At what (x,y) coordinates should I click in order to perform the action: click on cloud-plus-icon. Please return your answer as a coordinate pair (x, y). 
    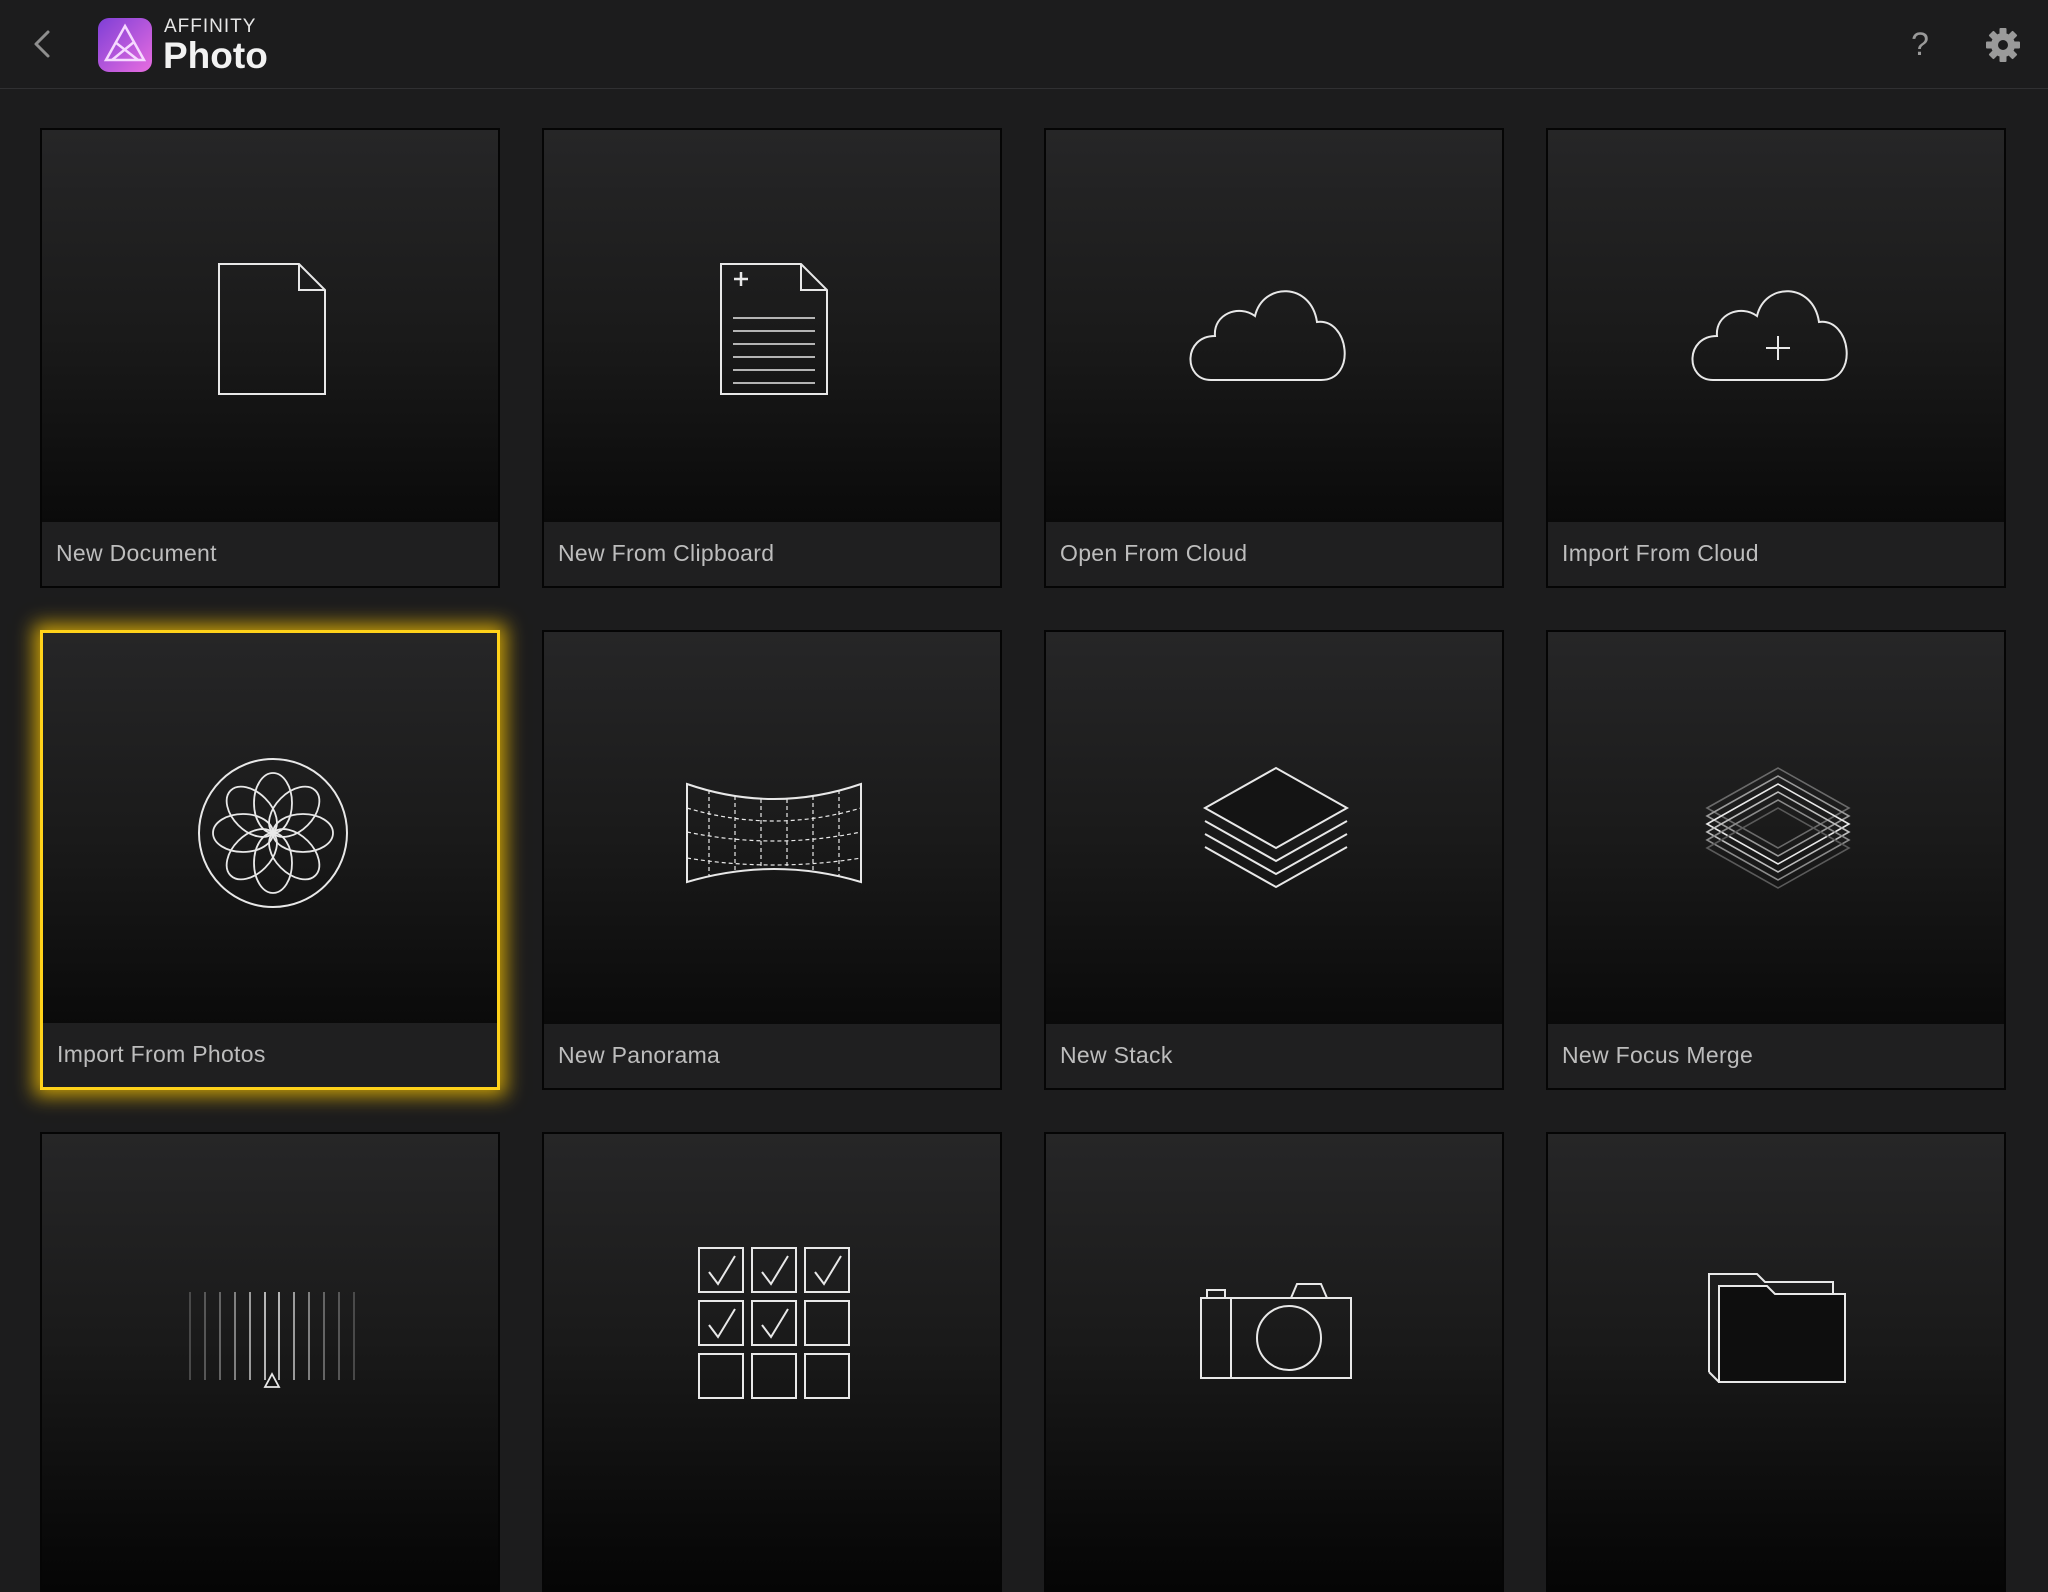
    Looking at the image, I should click on (1769, 335).